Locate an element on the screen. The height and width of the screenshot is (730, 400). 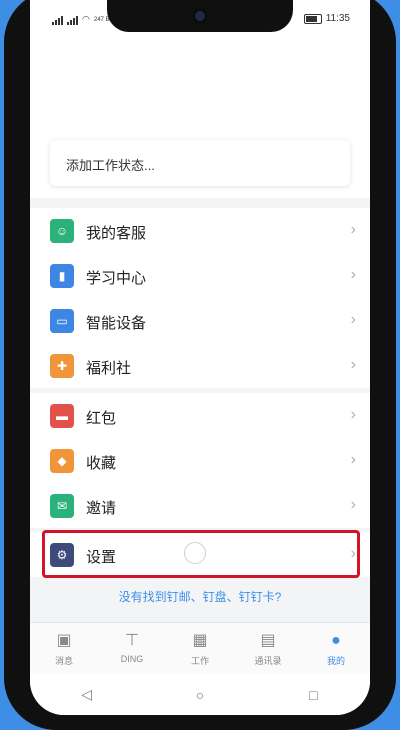
person-icon: ● is located at coordinates (336, 640).